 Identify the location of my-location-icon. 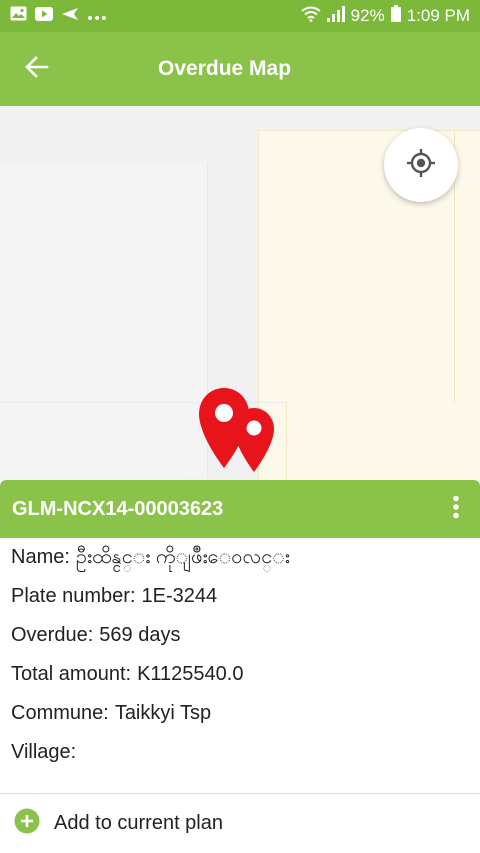
(421, 165).